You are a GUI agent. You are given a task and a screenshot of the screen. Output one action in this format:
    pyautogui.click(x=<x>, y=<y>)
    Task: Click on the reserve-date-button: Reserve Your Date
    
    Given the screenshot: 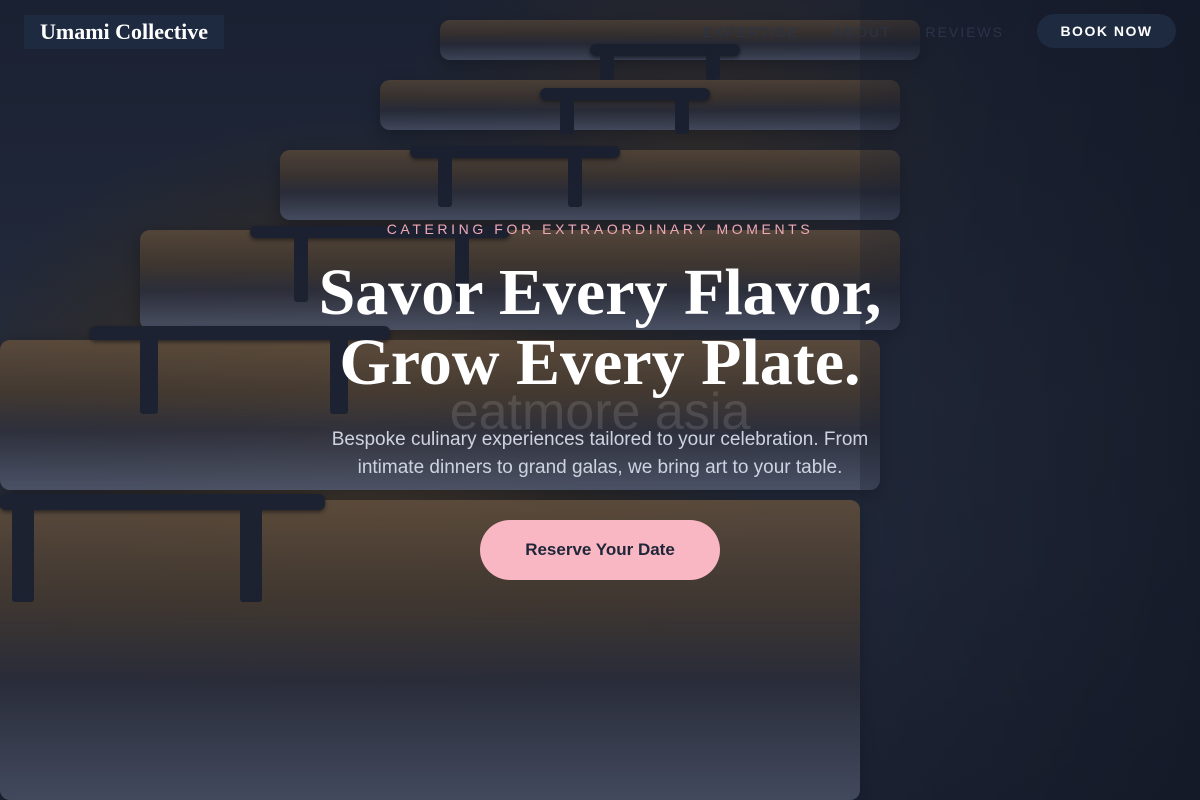 What is the action you would take?
    pyautogui.click(x=600, y=550)
    